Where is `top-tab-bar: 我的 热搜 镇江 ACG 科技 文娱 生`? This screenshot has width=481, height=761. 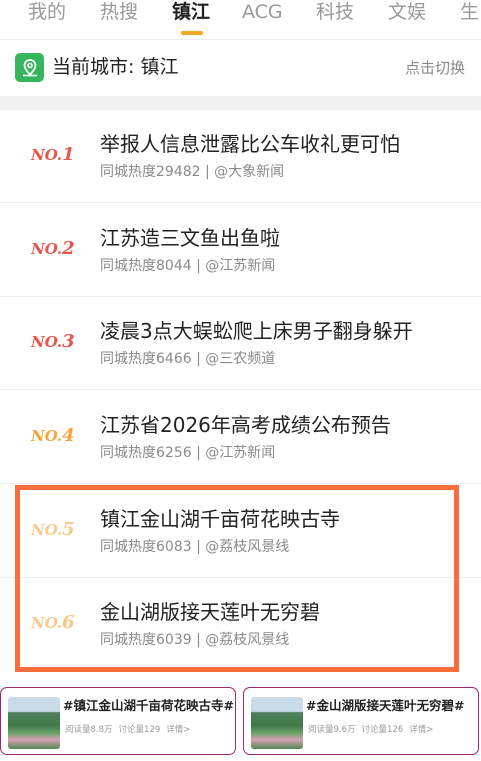 top-tab-bar: 我的 热搜 镇江 ACG 科技 文娱 生 is located at coordinates (240, 20).